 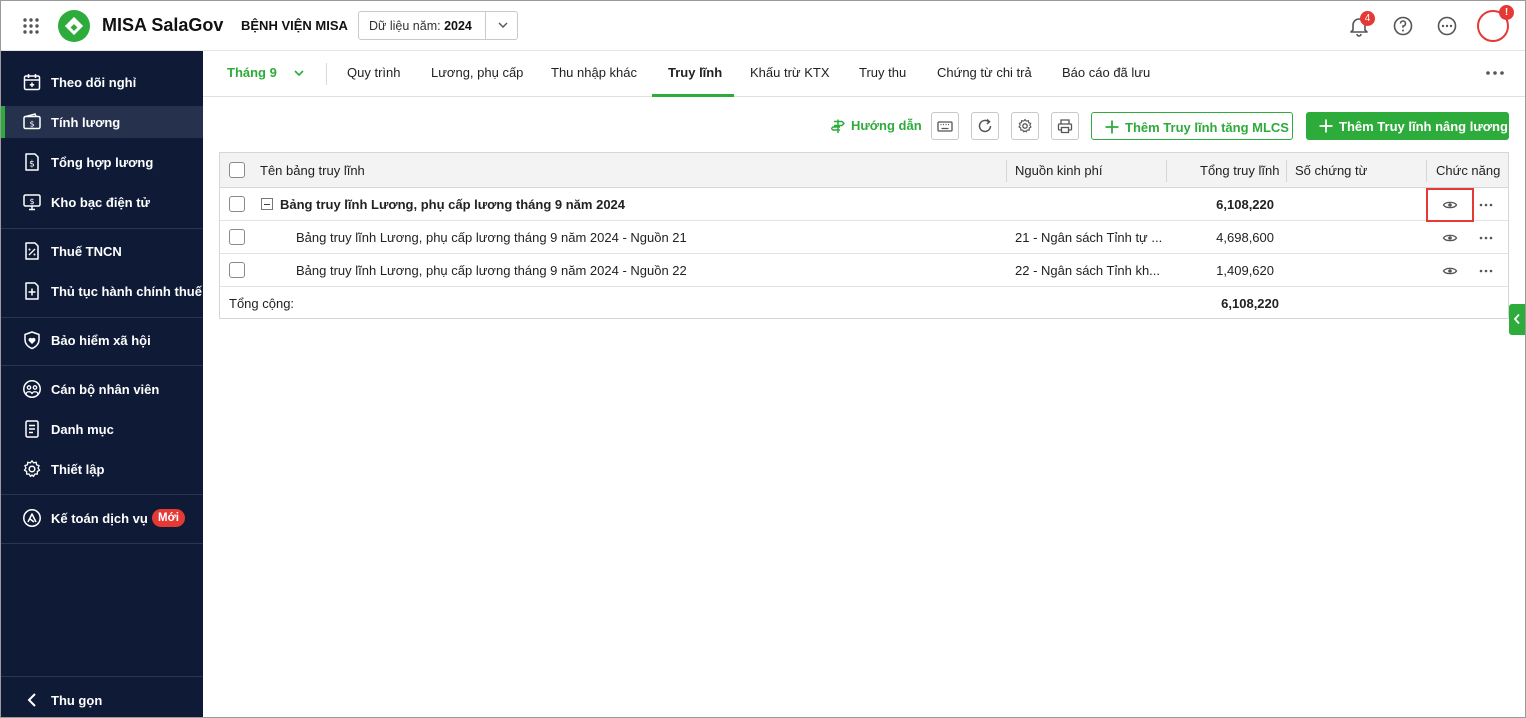 What do you see at coordinates (695, 72) in the screenshot?
I see `tab-arrears: Truy lĩnh` at bounding box center [695, 72].